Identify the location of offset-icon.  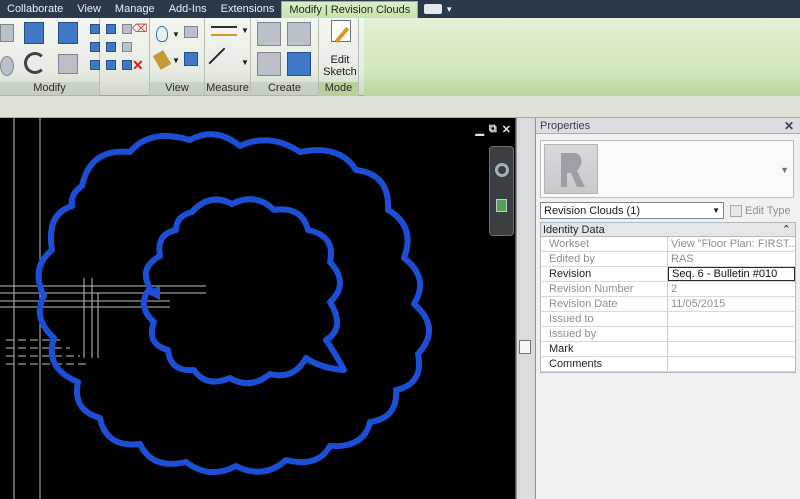
(34, 33).